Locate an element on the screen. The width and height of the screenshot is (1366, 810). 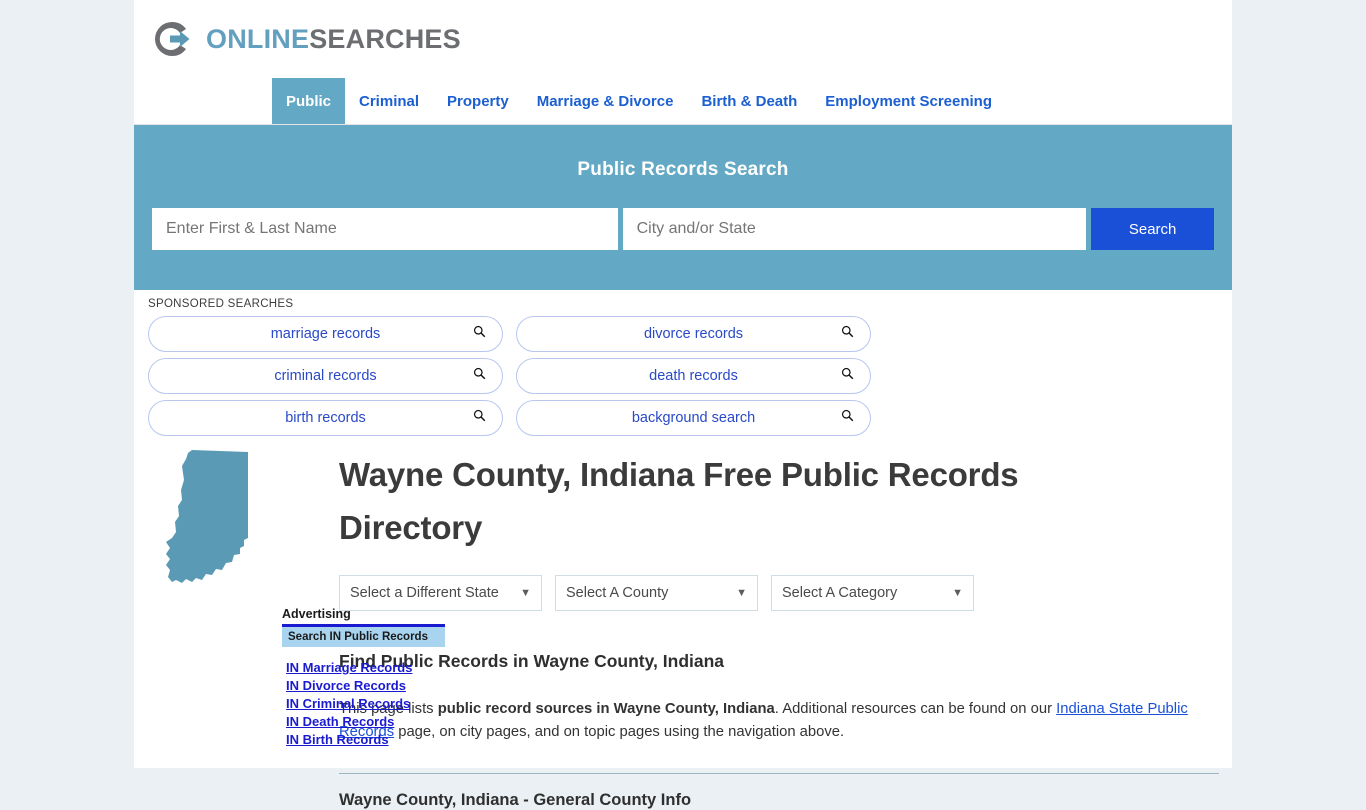
tab-criminal: Criminal is located at coordinates (389, 101).